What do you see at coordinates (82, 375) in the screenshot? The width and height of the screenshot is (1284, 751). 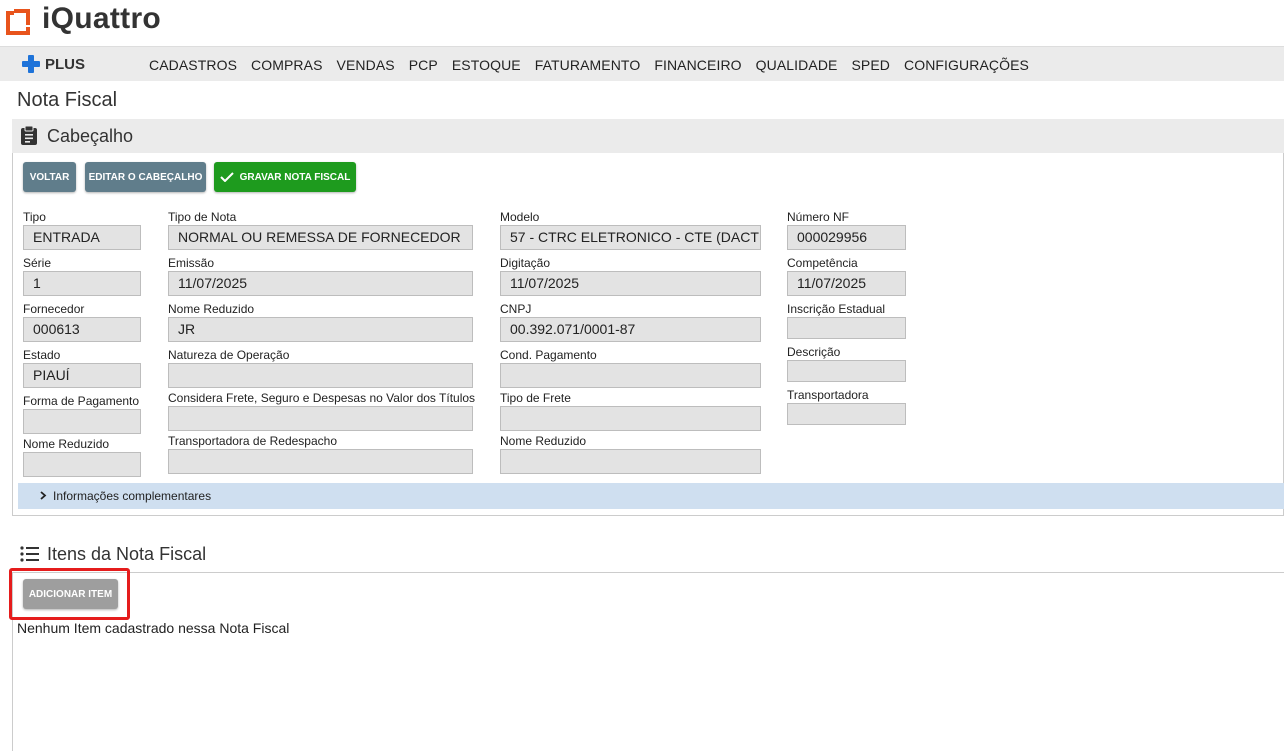 I see `estado-field: PIAUÍ` at bounding box center [82, 375].